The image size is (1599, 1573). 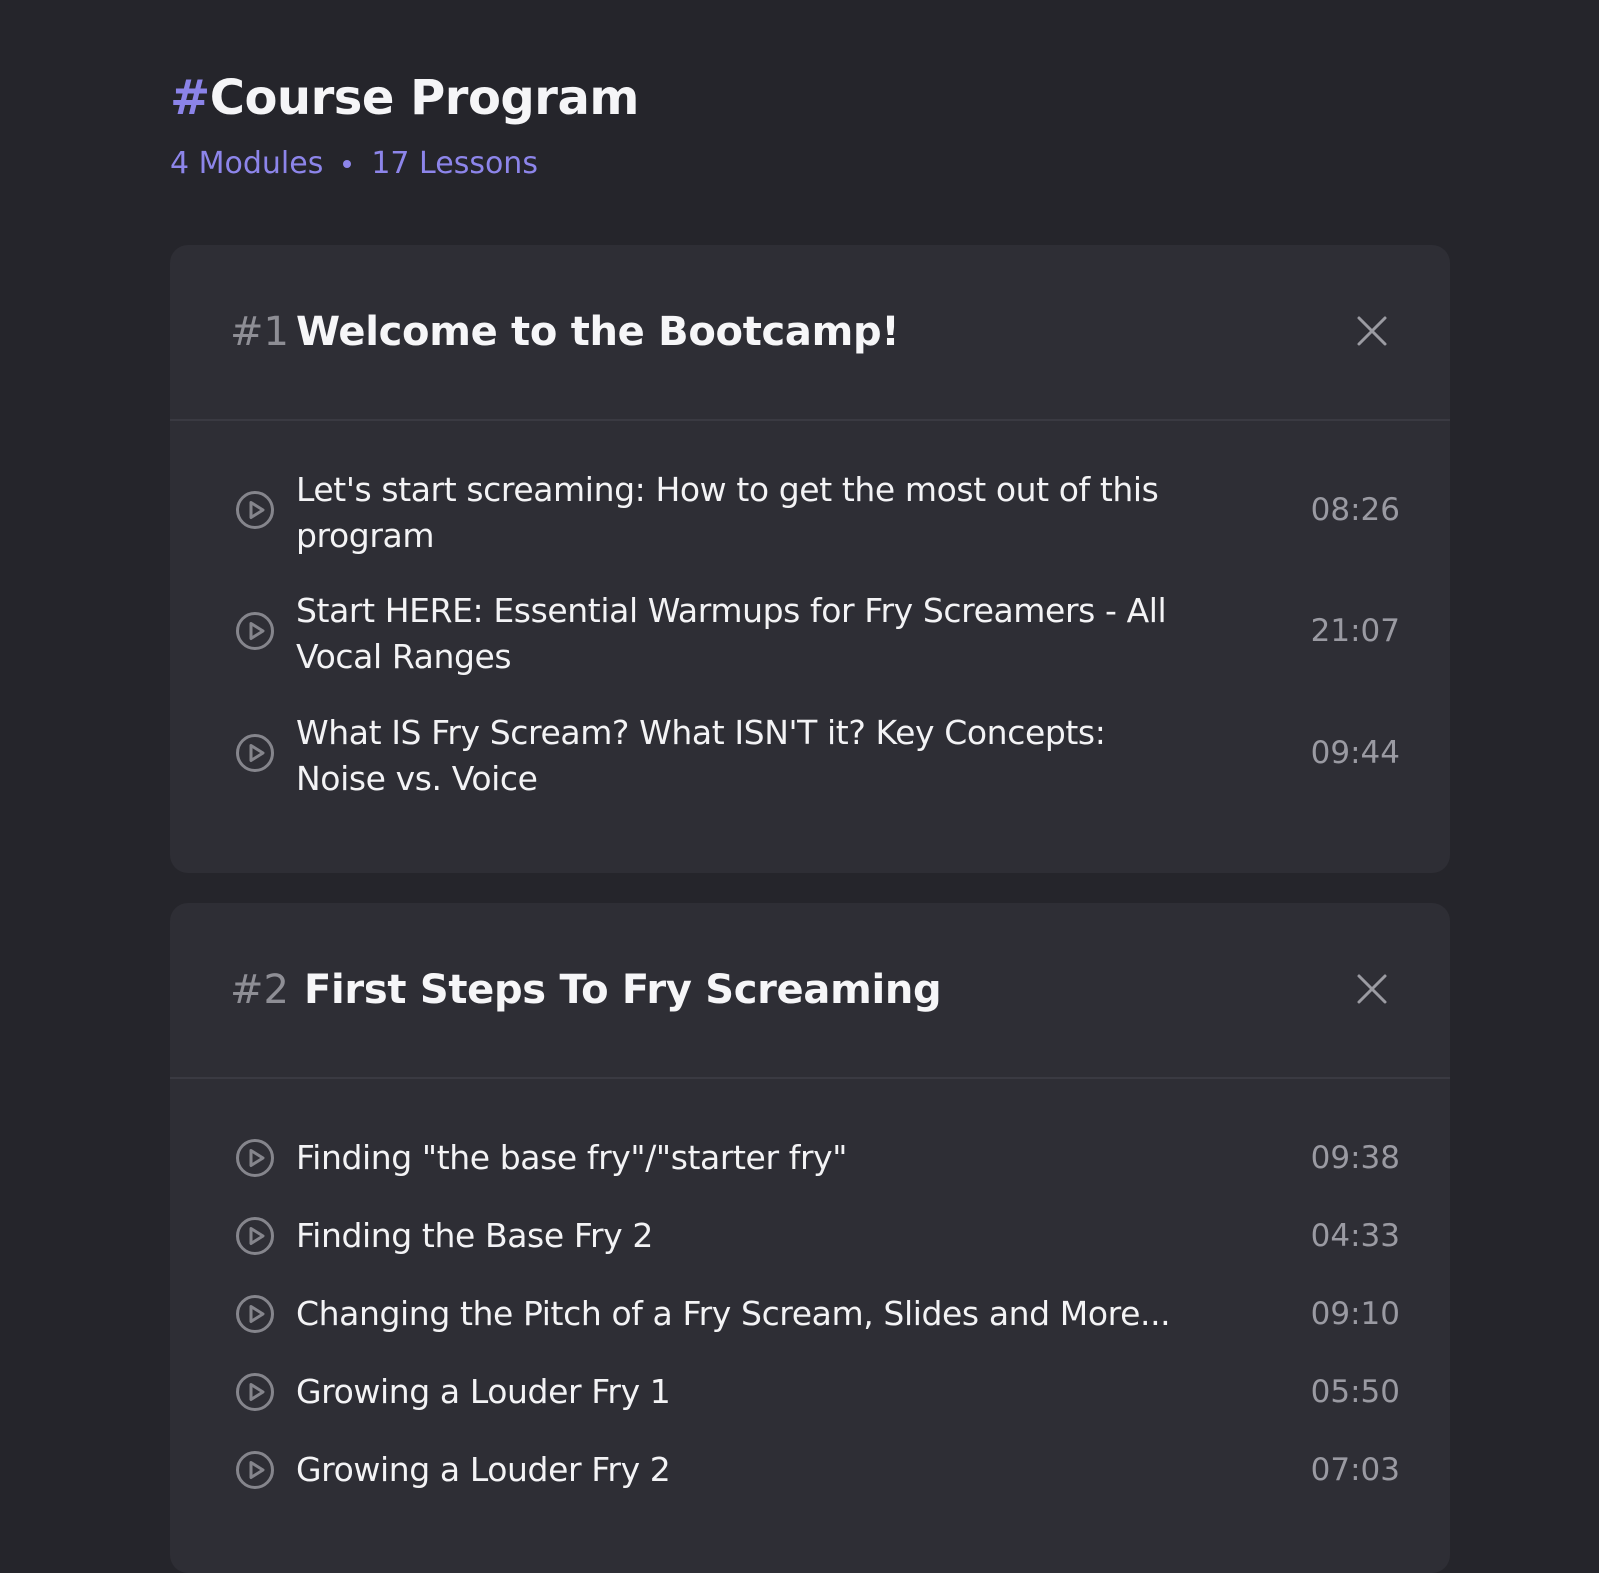 I want to click on lesson-title: Growing a Louder Fry 2, so click(x=483, y=1469).